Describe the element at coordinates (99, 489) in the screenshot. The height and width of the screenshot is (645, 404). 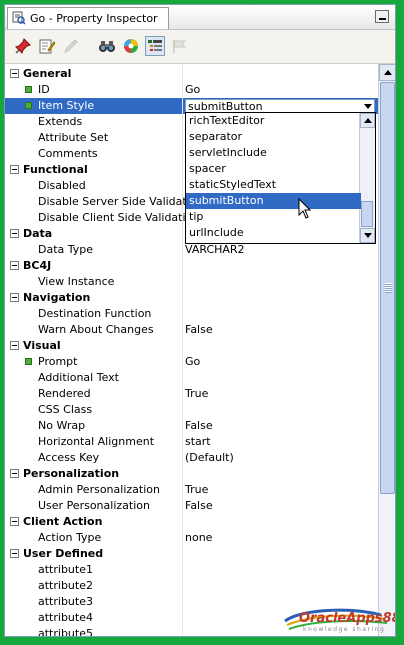
I see `property-label: Admin Personalization` at that location.